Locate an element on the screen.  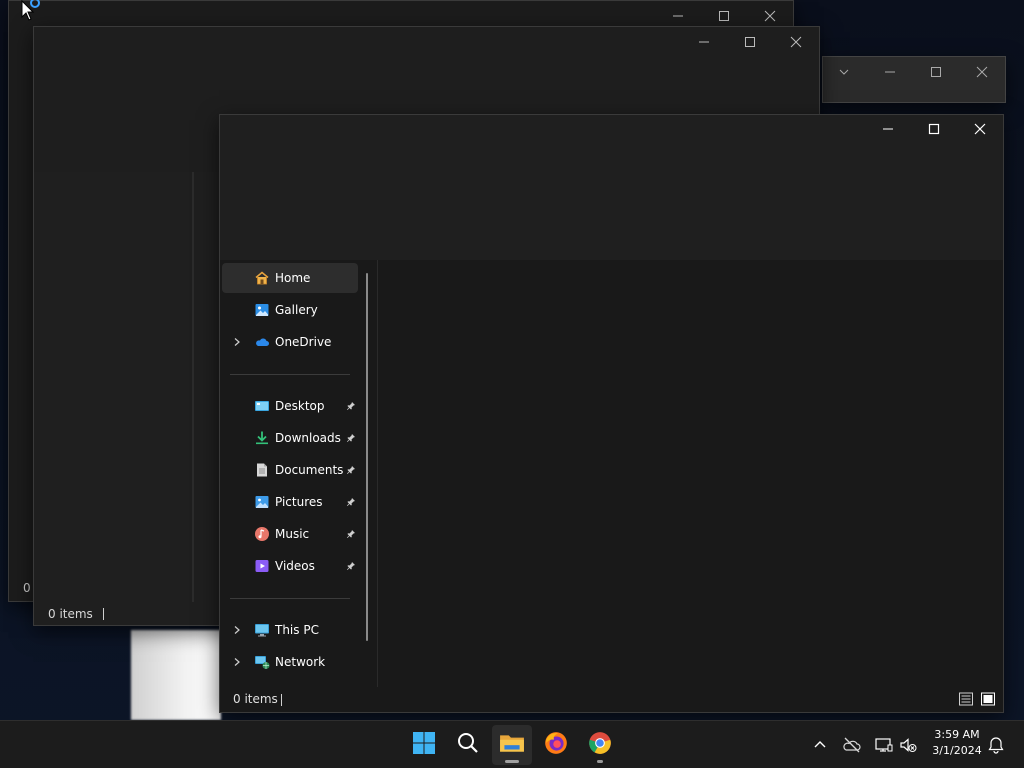
nav-item-label: Desktop is located at coordinates (300, 406).